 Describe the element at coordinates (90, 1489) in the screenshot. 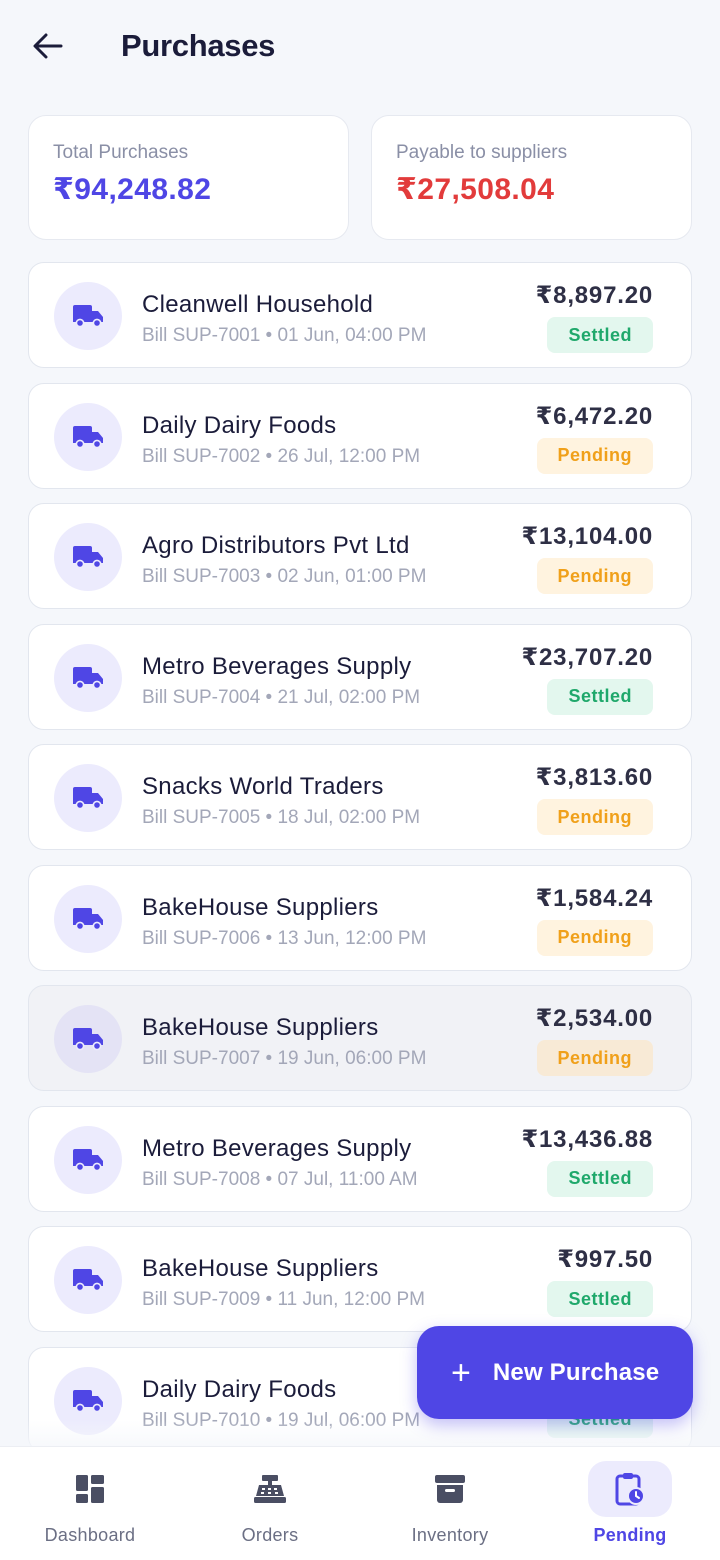

I see `dashboard-icon` at that location.